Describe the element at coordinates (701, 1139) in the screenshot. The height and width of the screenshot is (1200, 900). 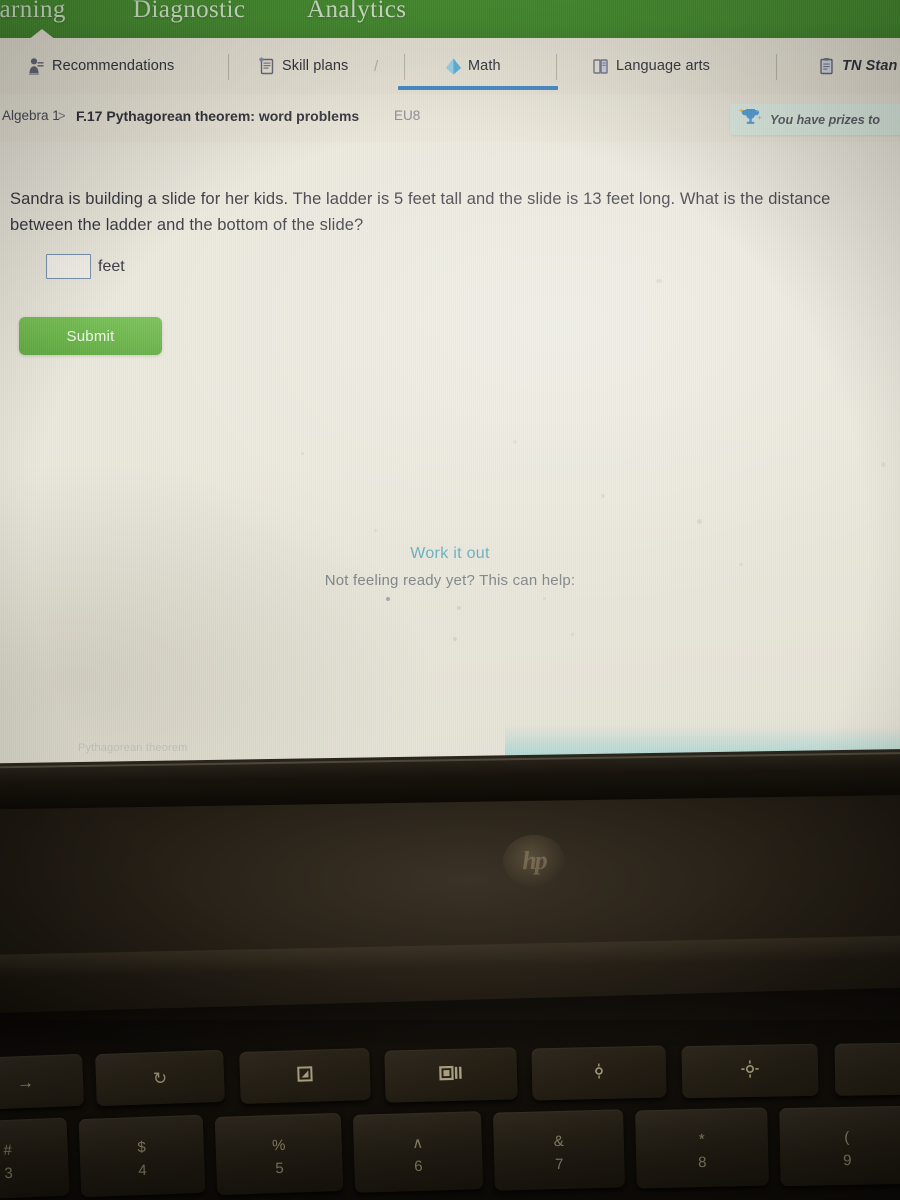
I see `key-8-symbol: *` at that location.